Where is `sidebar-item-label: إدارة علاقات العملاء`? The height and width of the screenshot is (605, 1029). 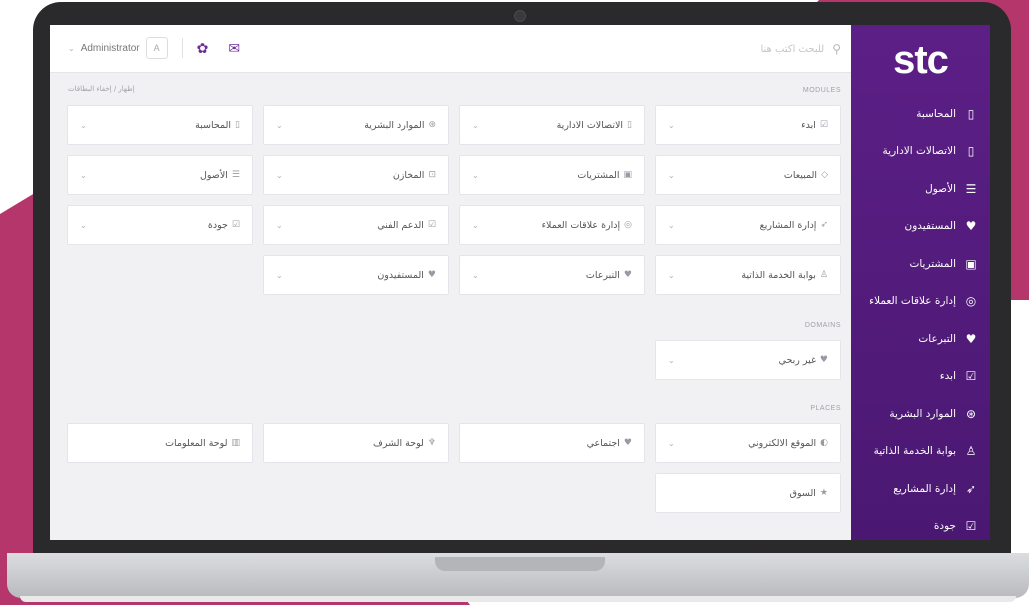
sidebar-item-label: إدارة علاقات العملاء is located at coordinates (912, 301).